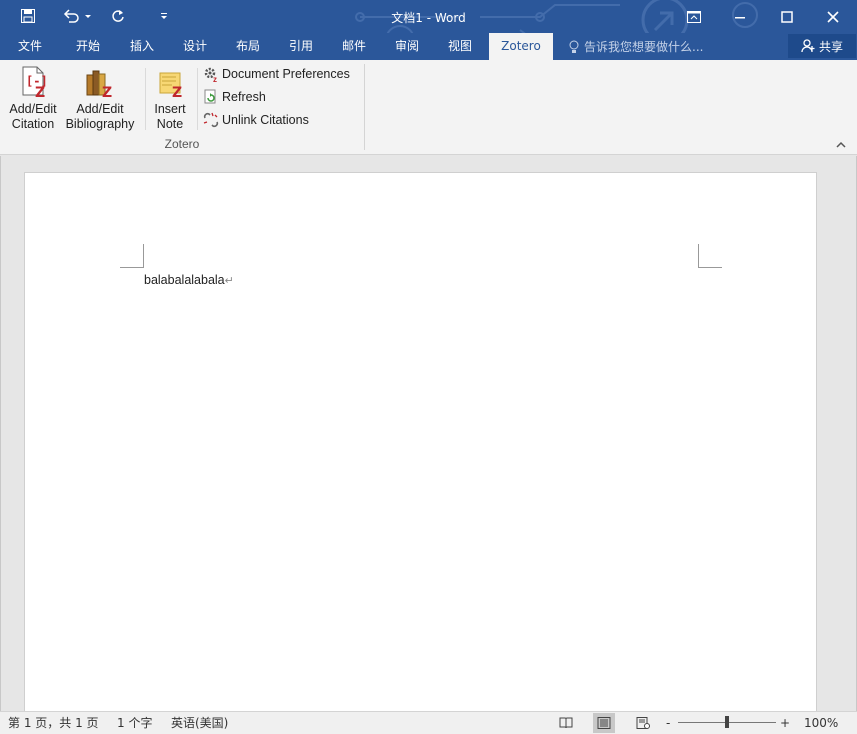  I want to click on paragraph-mark: ↵, so click(229, 281).